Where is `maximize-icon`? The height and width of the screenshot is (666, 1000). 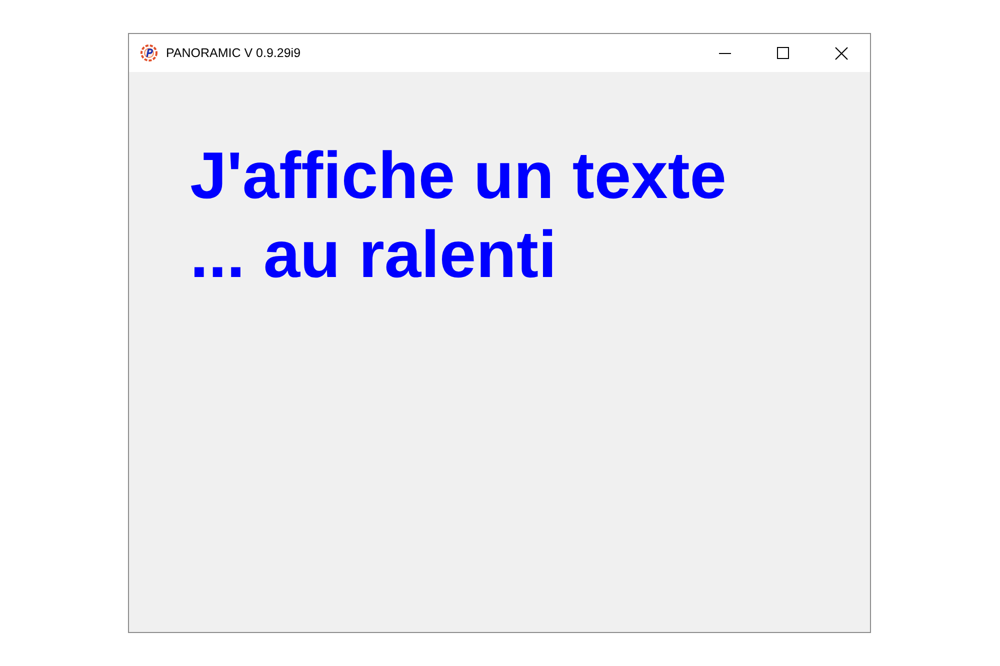
maximize-icon is located at coordinates (783, 53).